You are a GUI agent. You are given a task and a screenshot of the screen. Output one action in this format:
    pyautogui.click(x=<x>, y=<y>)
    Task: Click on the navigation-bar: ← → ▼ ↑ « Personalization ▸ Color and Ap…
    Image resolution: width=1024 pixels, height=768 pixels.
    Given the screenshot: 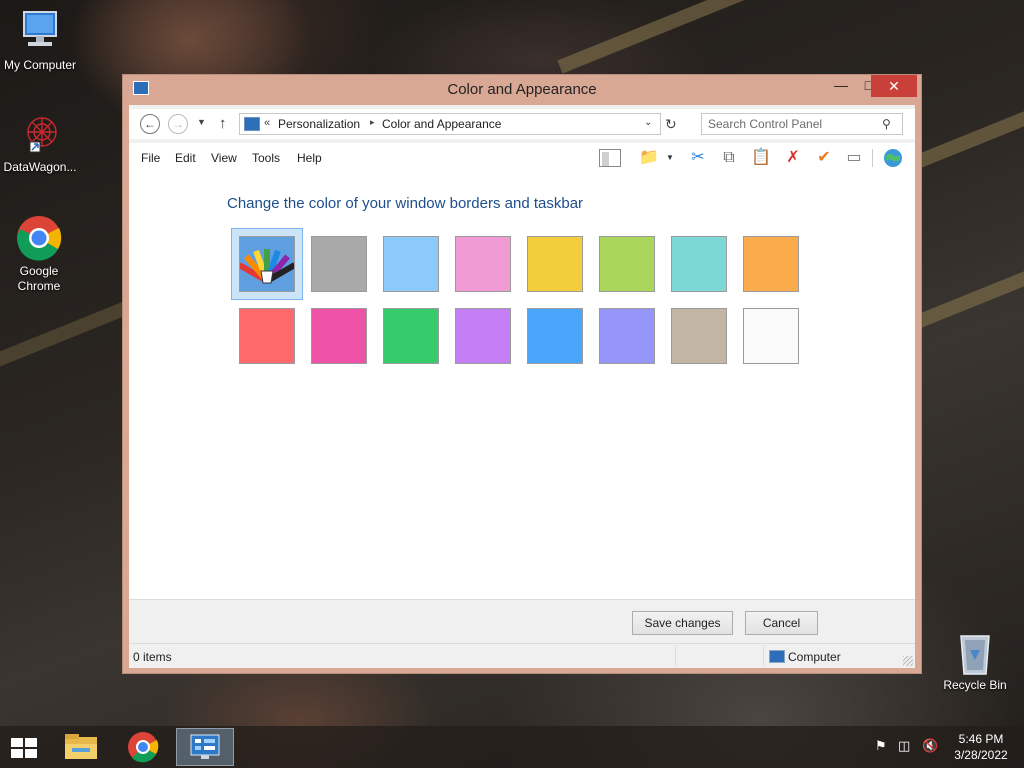 What is the action you would take?
    pyautogui.click(x=522, y=124)
    